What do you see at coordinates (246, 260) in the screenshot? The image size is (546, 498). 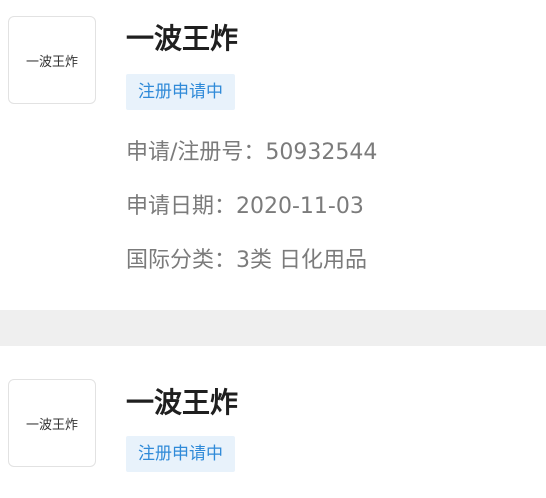 I see `international-classification: 国际分类：3类 日化用品` at bounding box center [246, 260].